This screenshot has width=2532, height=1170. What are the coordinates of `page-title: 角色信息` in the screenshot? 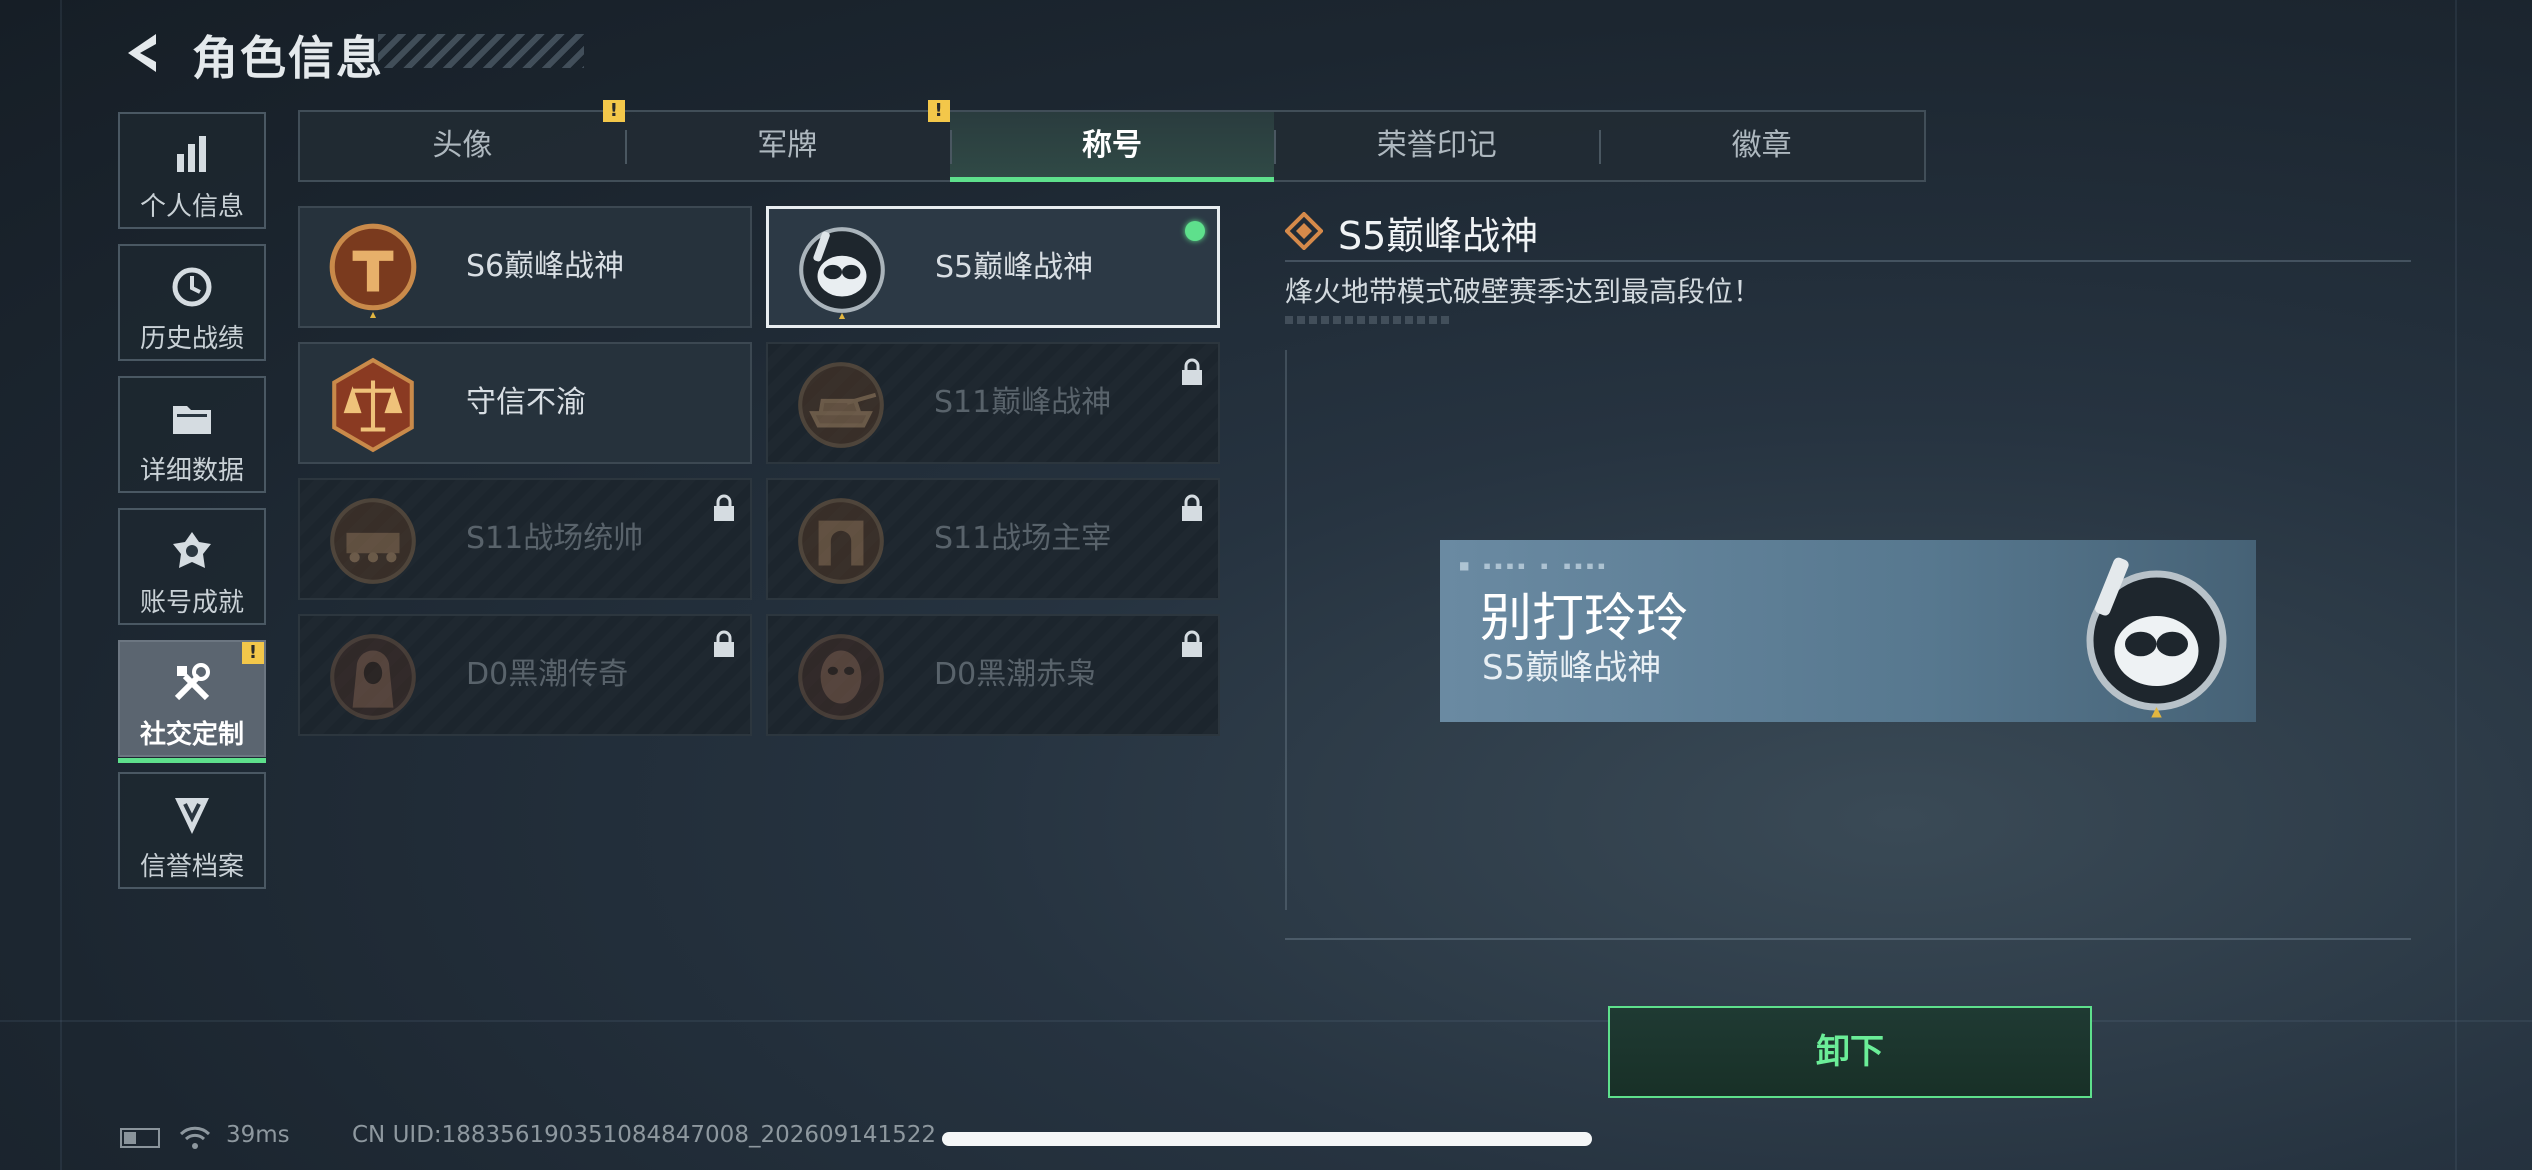 It's located at (288, 58).